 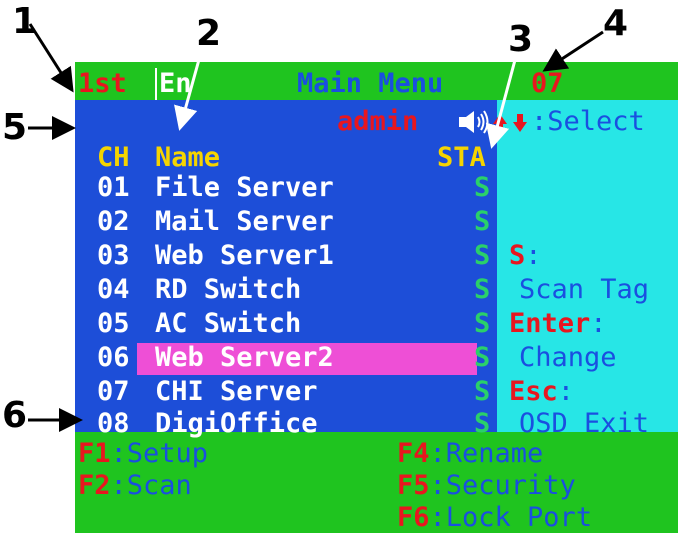 What do you see at coordinates (244, 221) in the screenshot?
I see `port-name: Mail Server` at bounding box center [244, 221].